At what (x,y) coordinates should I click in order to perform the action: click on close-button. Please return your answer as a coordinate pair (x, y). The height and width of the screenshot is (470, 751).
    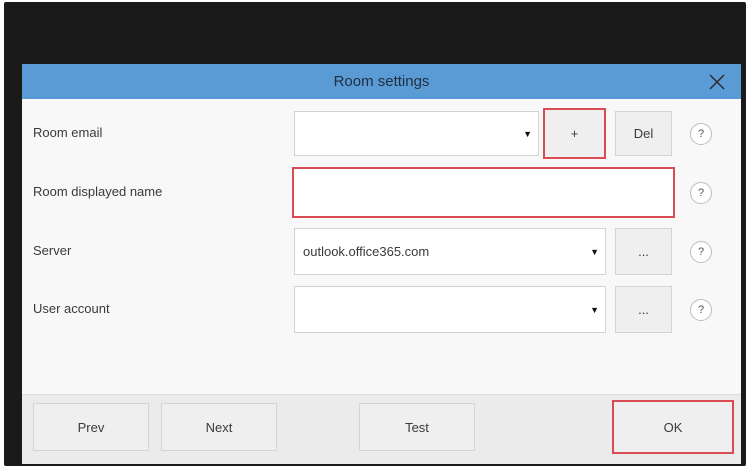
    Looking at the image, I should click on (717, 82).